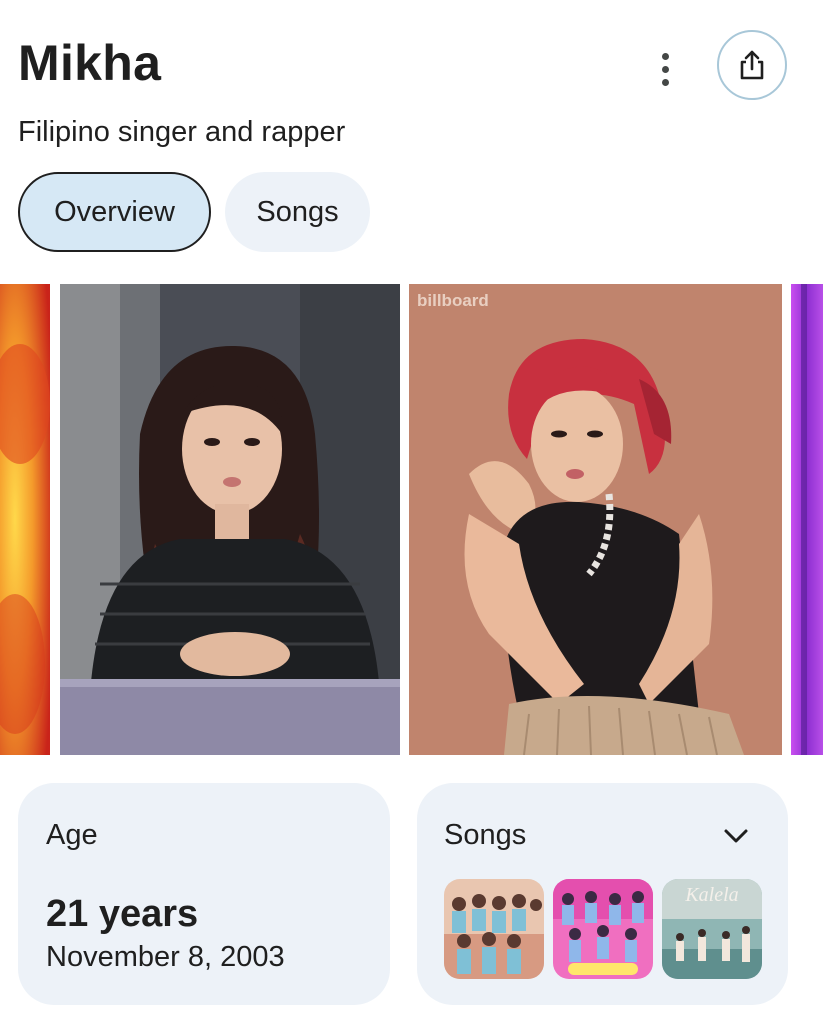 This screenshot has width=823, height=1024. What do you see at coordinates (712, 929) in the screenshot?
I see `song-thumbnail-3: Kalela` at bounding box center [712, 929].